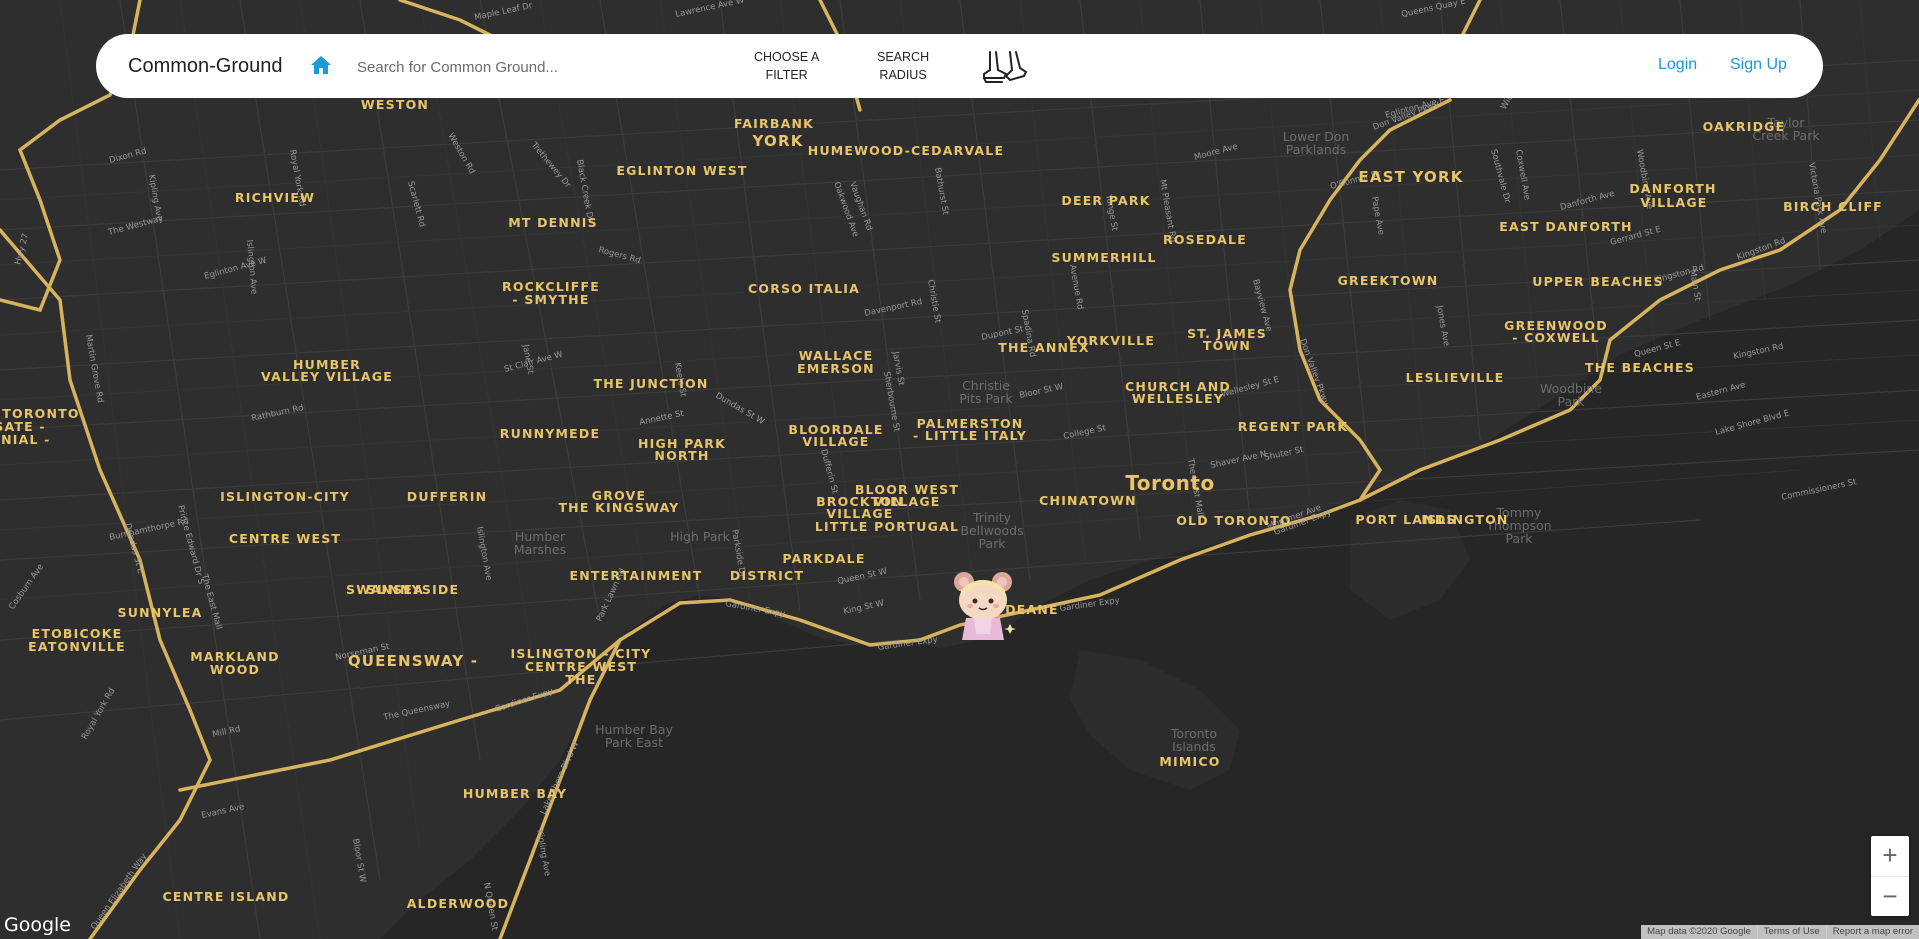 Image resolution: width=1919 pixels, height=939 pixels. I want to click on neighbourhood-label: ROSEDALE, so click(1205, 239).